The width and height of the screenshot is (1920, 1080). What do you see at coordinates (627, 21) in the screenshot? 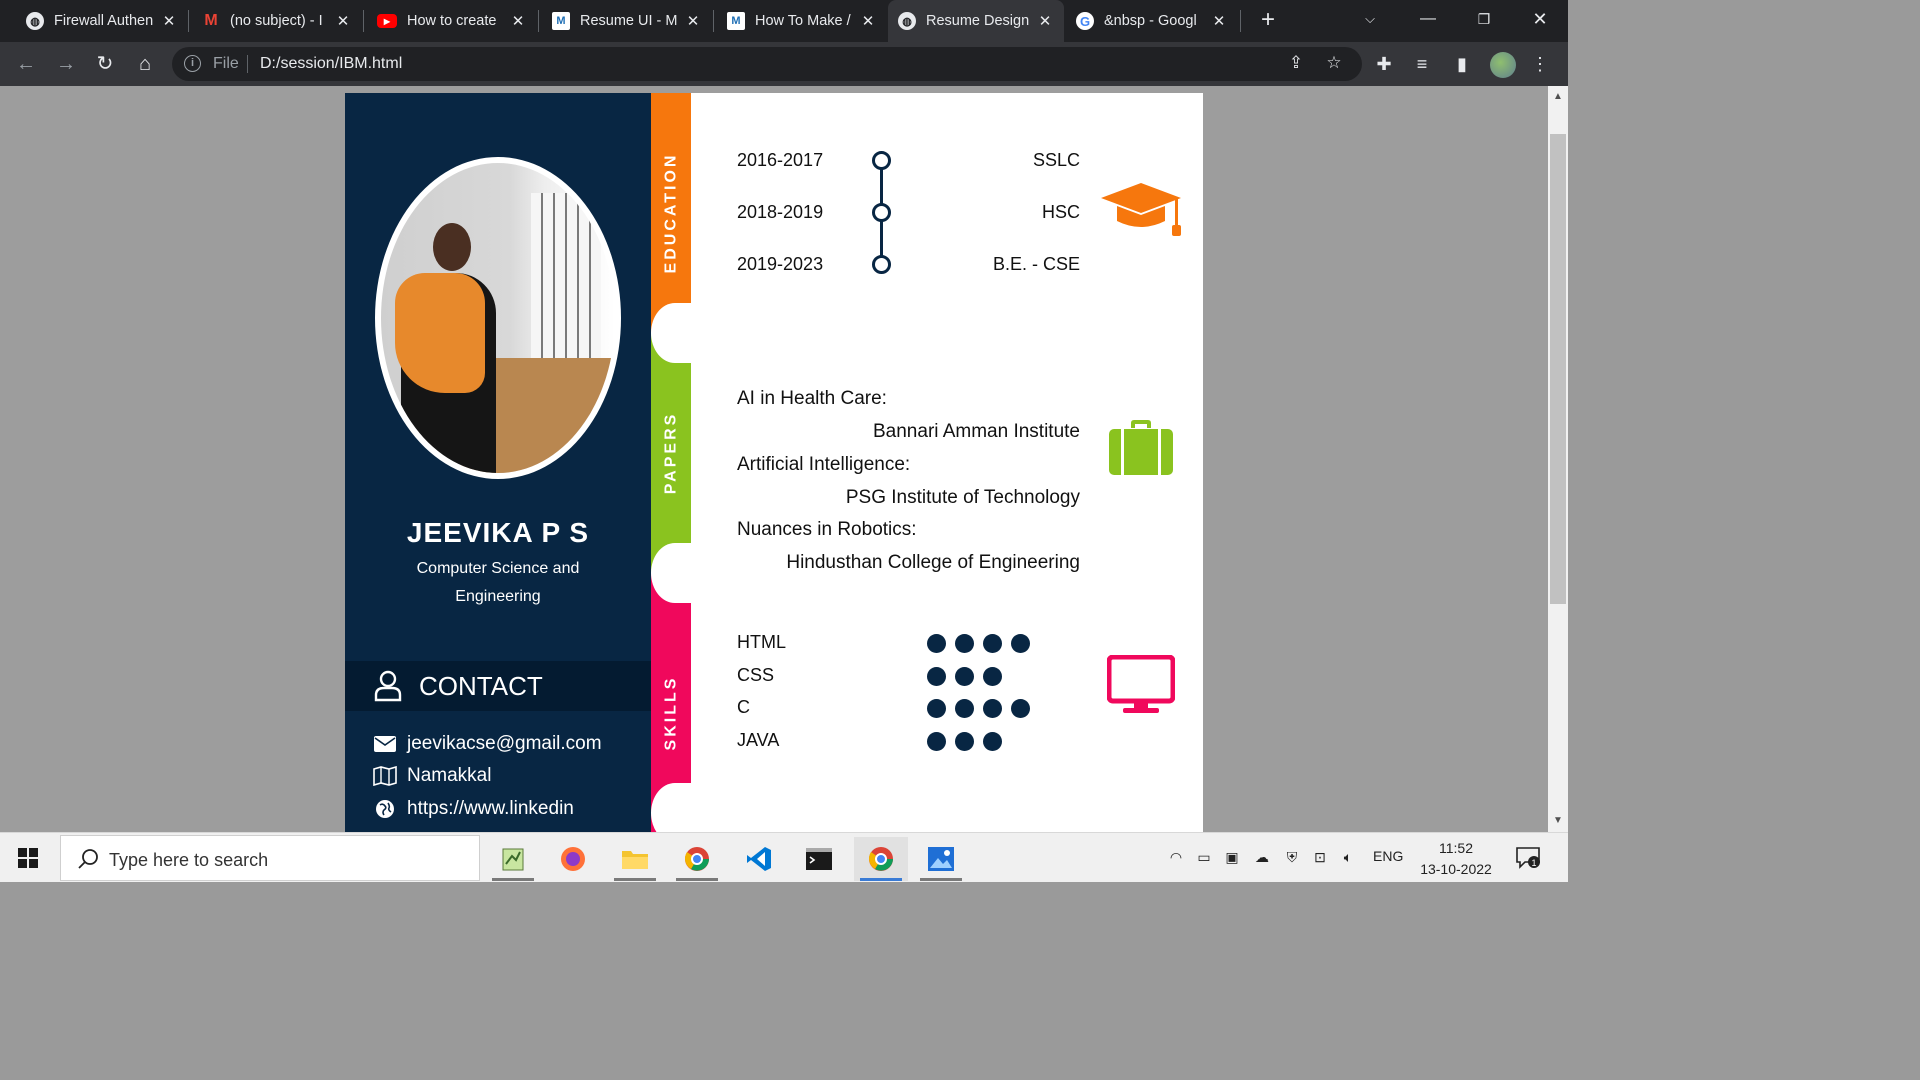
I see `tab-resume-ui: M Resume UI - M ✕` at bounding box center [627, 21].